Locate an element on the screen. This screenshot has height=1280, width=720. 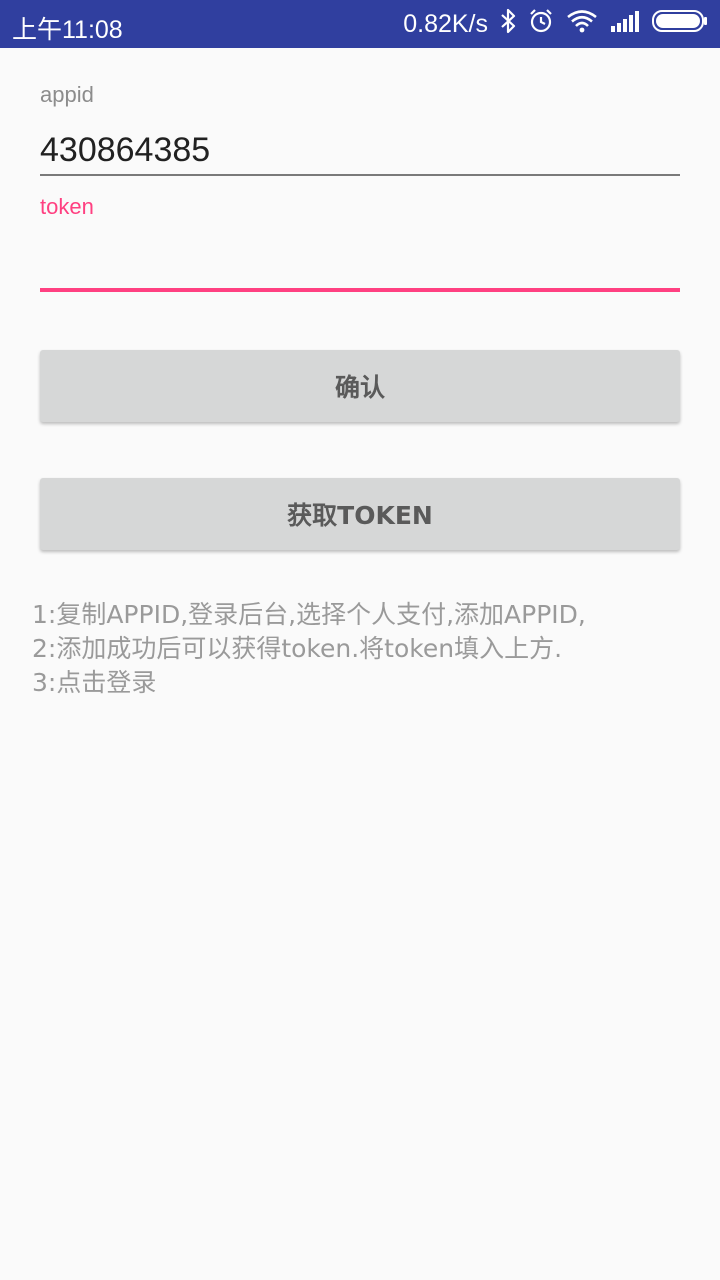
bluetooth-icon is located at coordinates (508, 24).